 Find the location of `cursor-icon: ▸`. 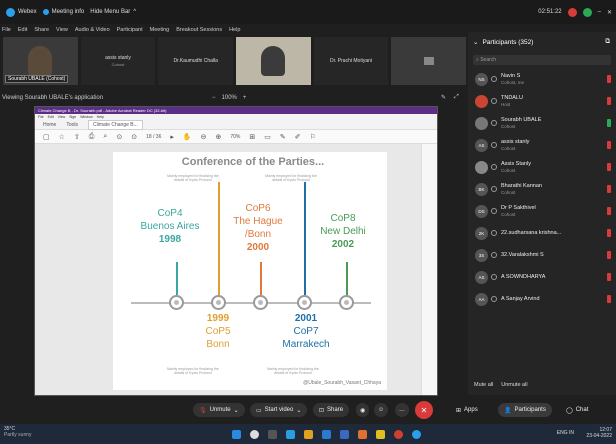

cursor-icon: ▸ is located at coordinates (172, 137).